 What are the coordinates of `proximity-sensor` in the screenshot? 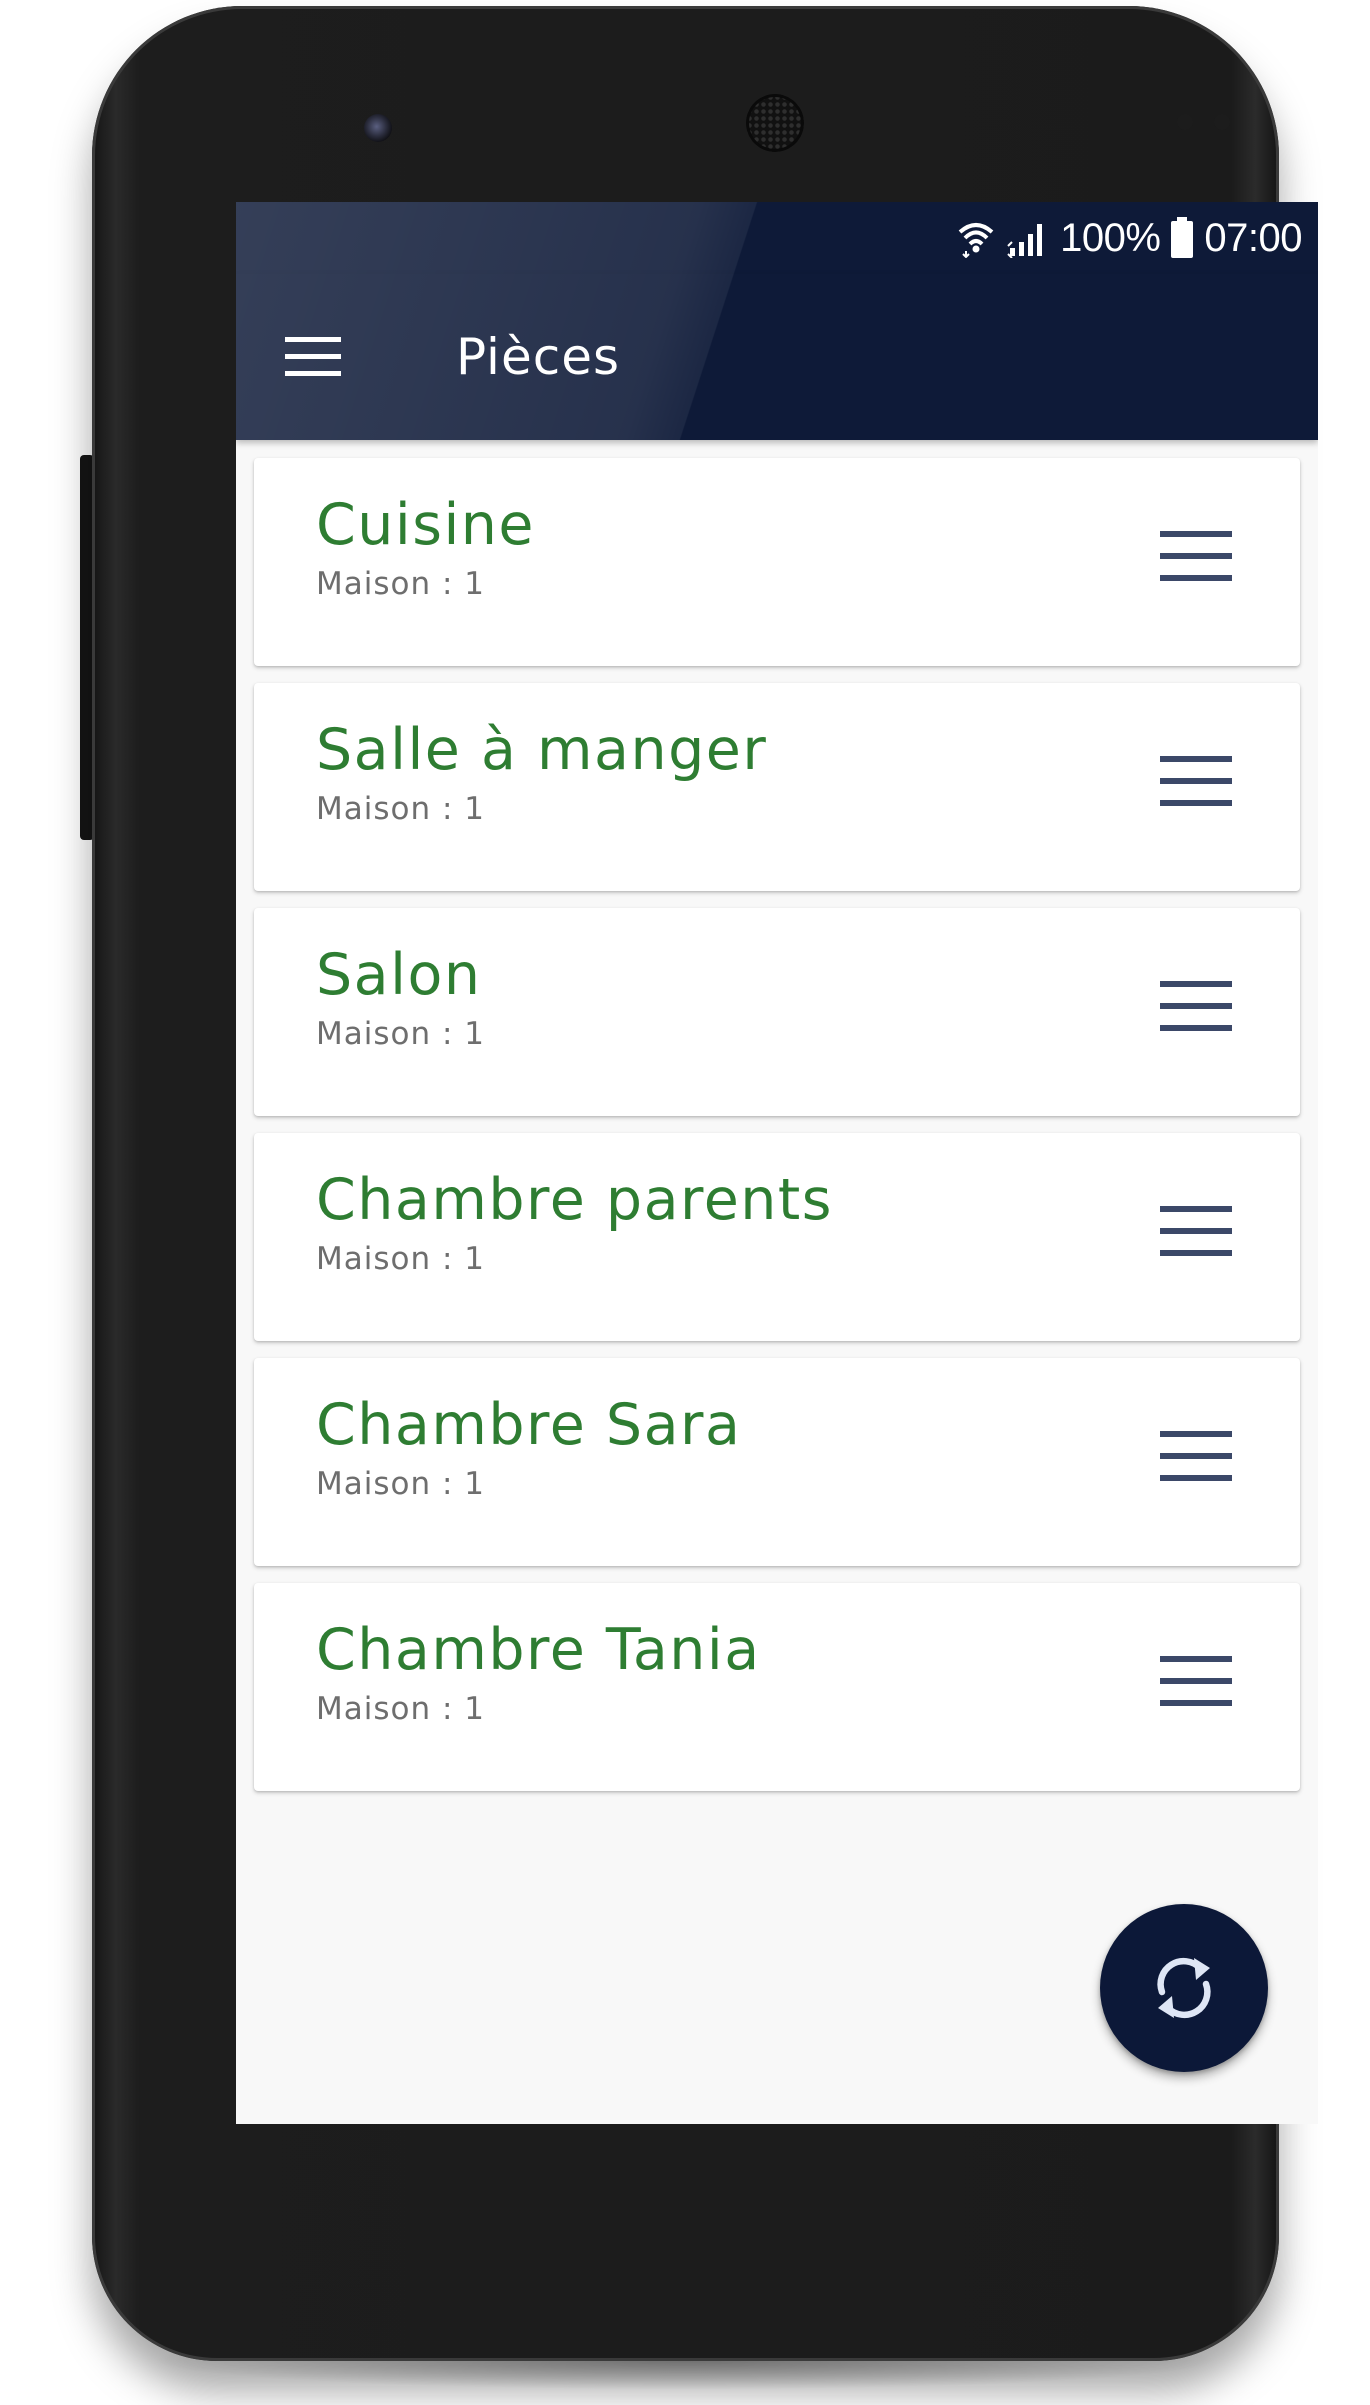 It's located at (1185, 122).